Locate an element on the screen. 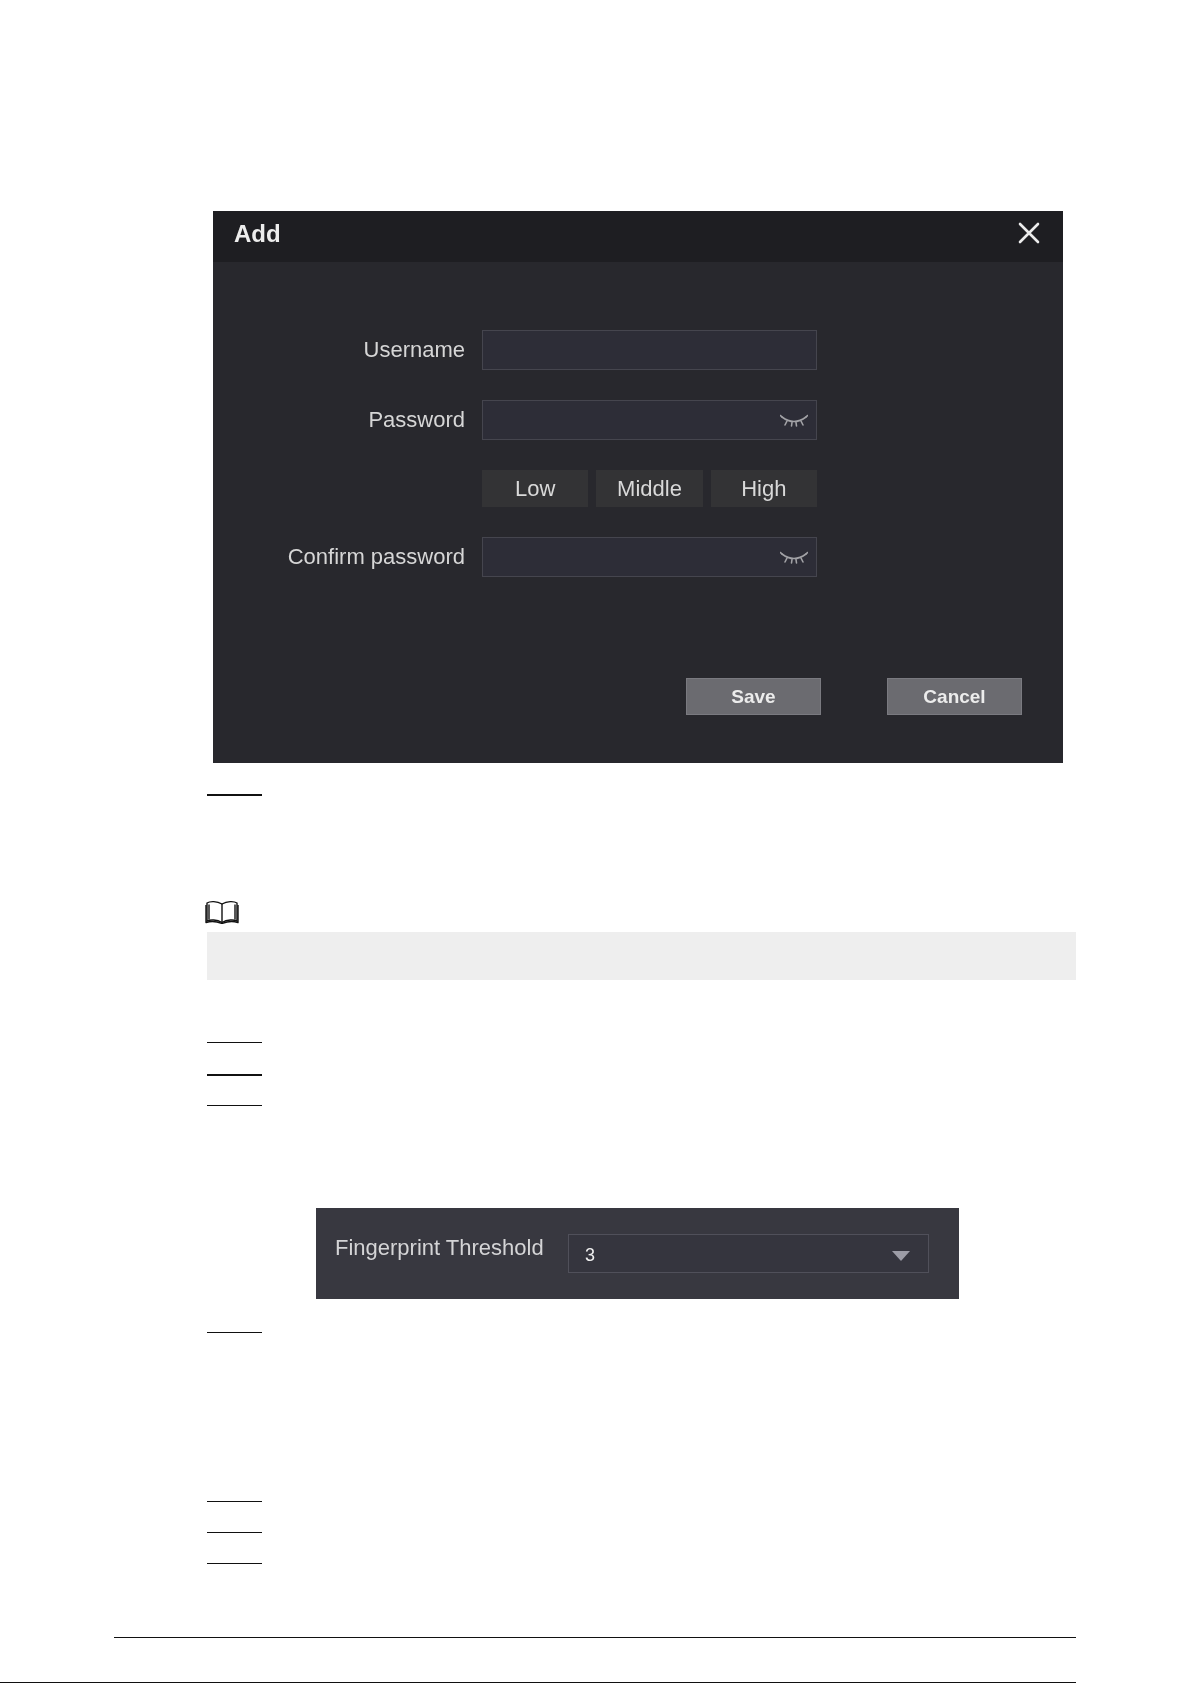  dropdown-field: 3 is located at coordinates (748, 1253).